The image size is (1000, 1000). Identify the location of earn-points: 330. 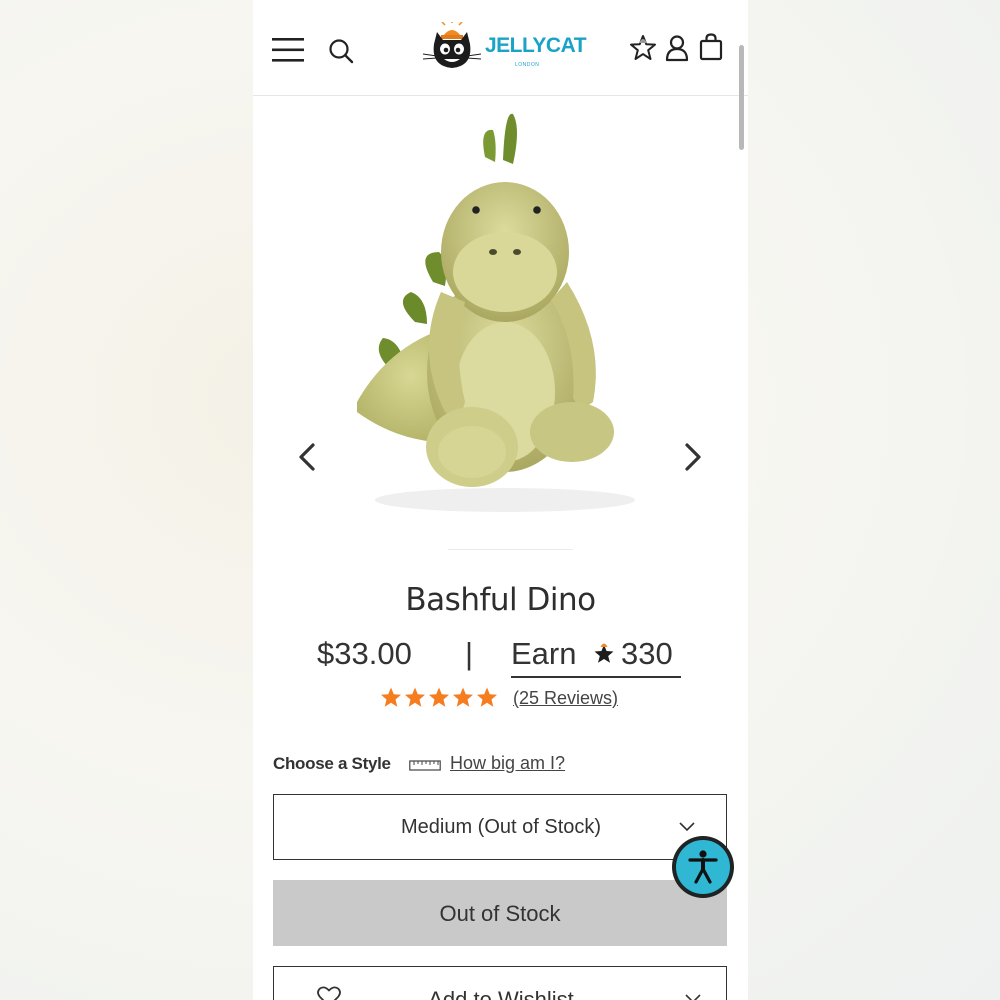
(647, 653).